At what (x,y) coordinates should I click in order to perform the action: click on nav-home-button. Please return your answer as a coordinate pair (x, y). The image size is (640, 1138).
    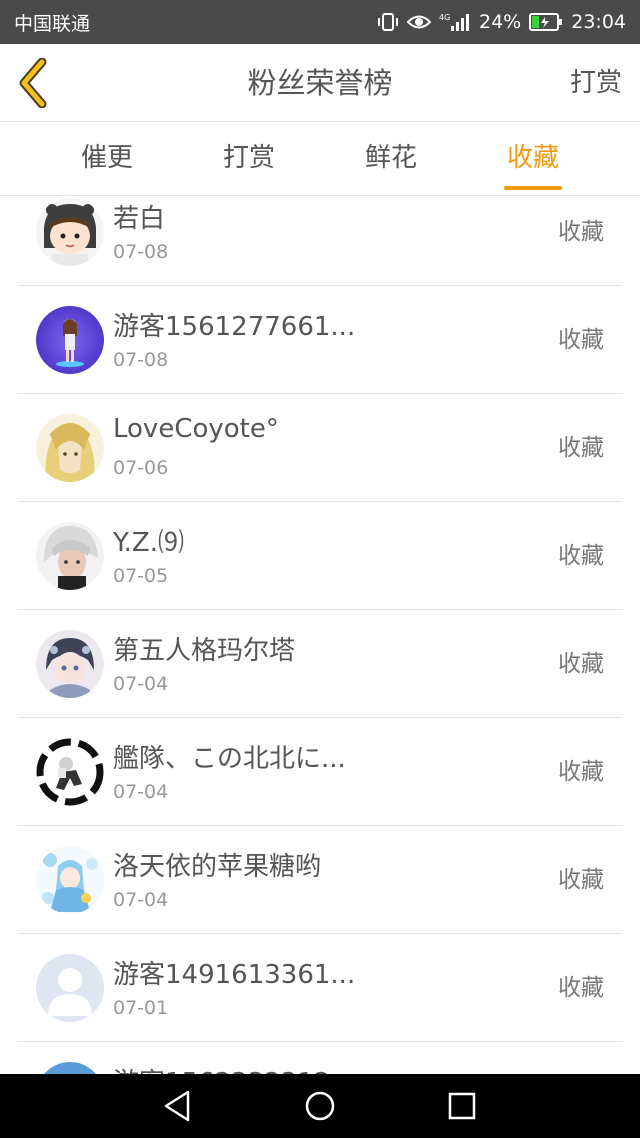
    Looking at the image, I should click on (320, 1106).